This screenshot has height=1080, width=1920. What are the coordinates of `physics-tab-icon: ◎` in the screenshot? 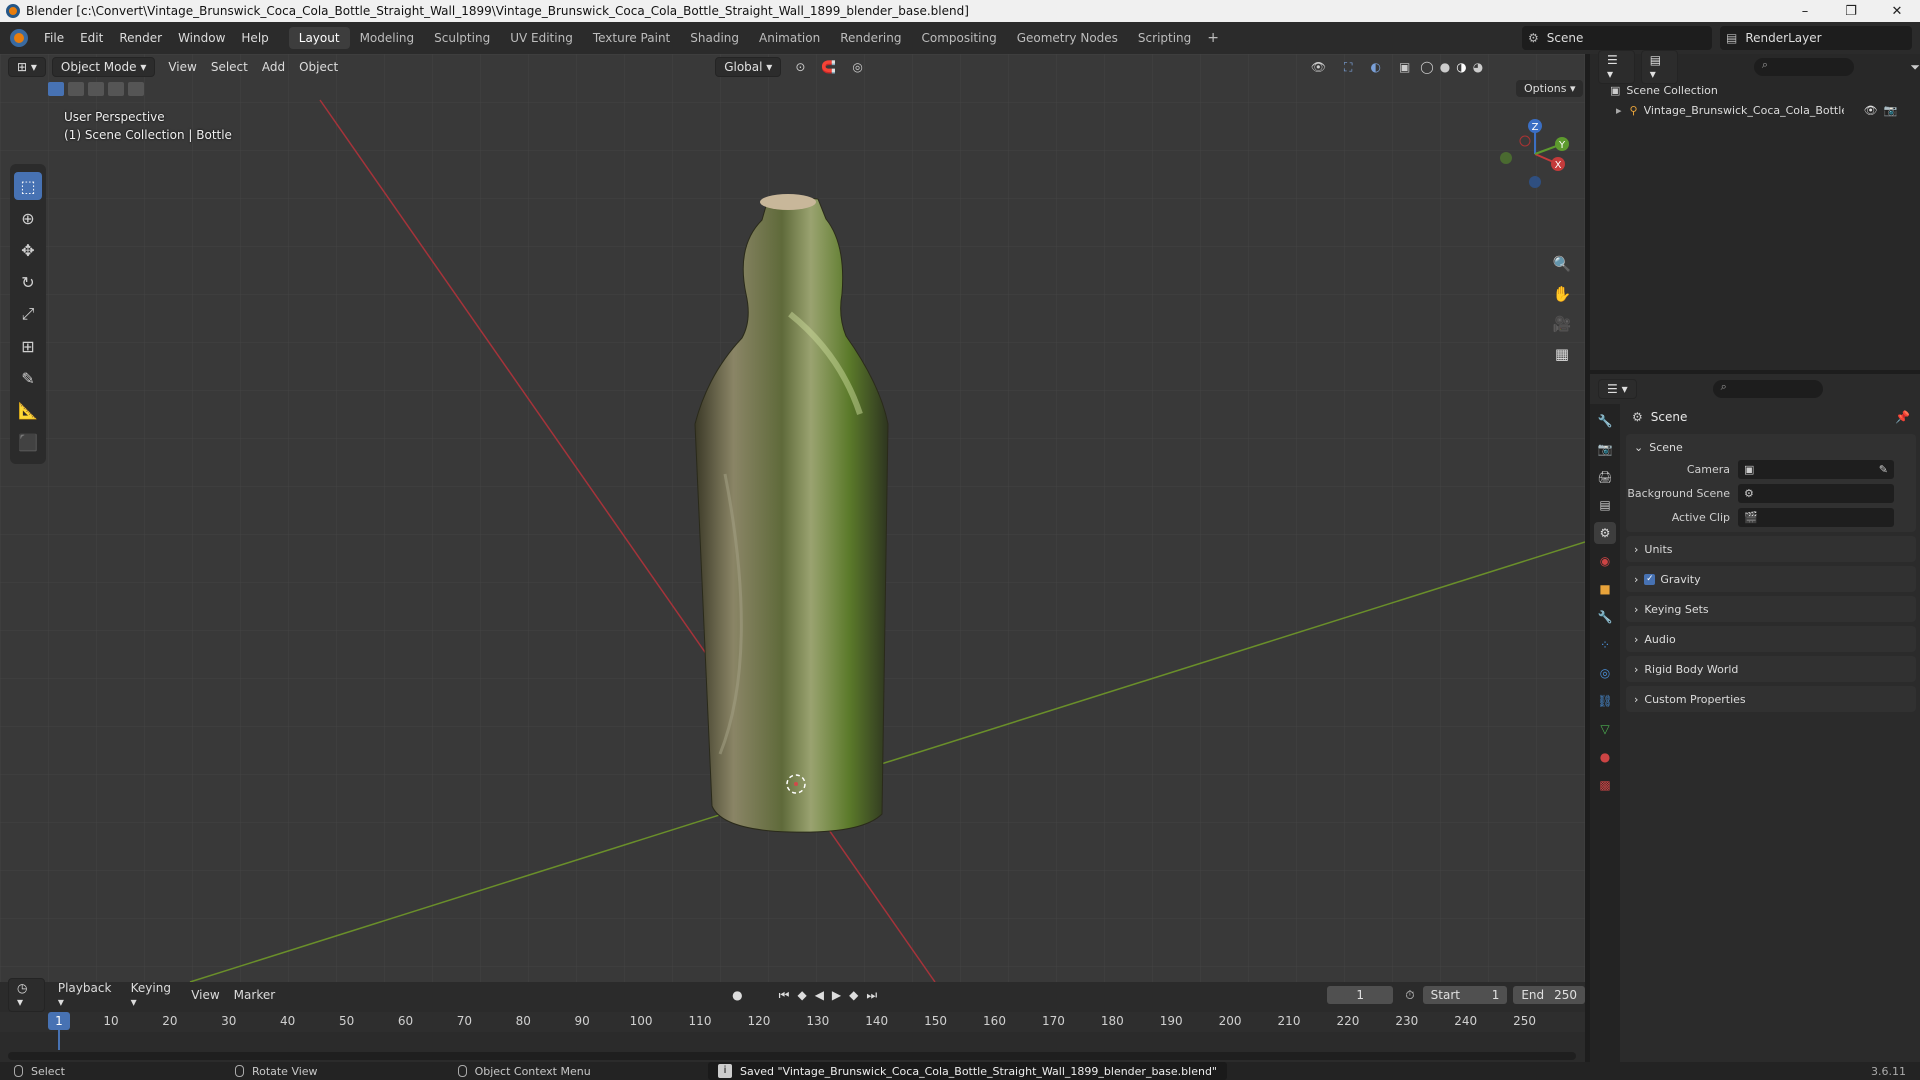 It's located at (1605, 673).